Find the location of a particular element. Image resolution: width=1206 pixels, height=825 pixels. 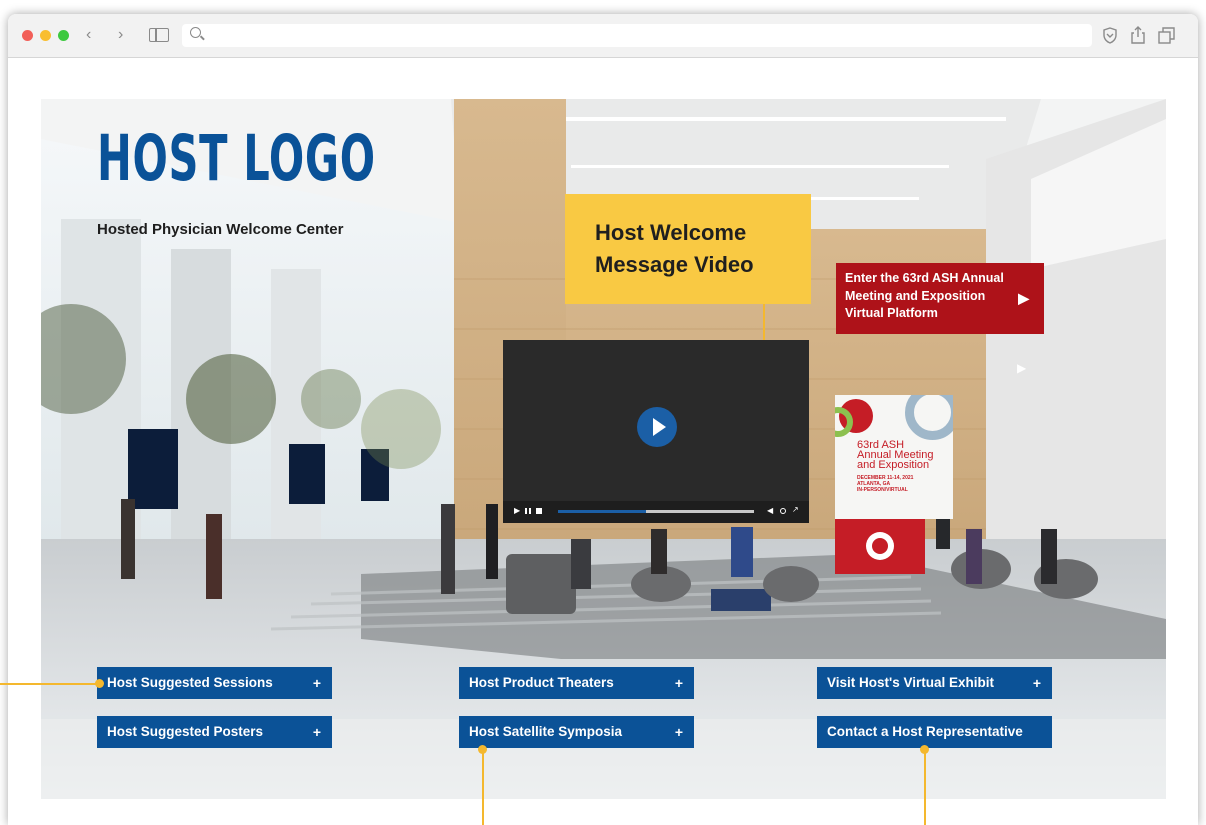

contact-label: Contact a Host Representative is located at coordinates (925, 731).